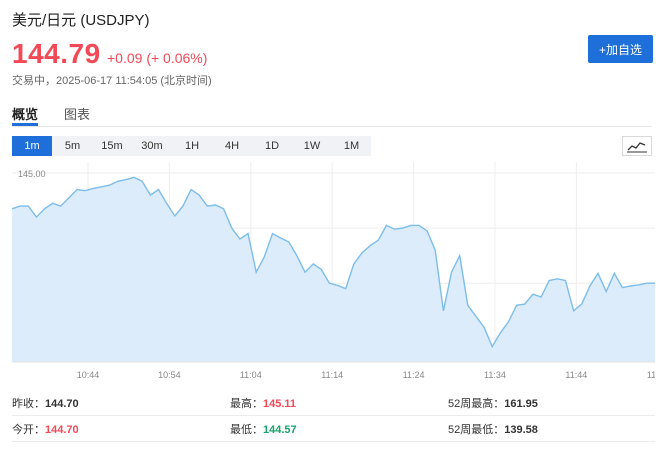  What do you see at coordinates (263, 404) in the screenshot?
I see `high-stat: 最高：145.11` at bounding box center [263, 404].